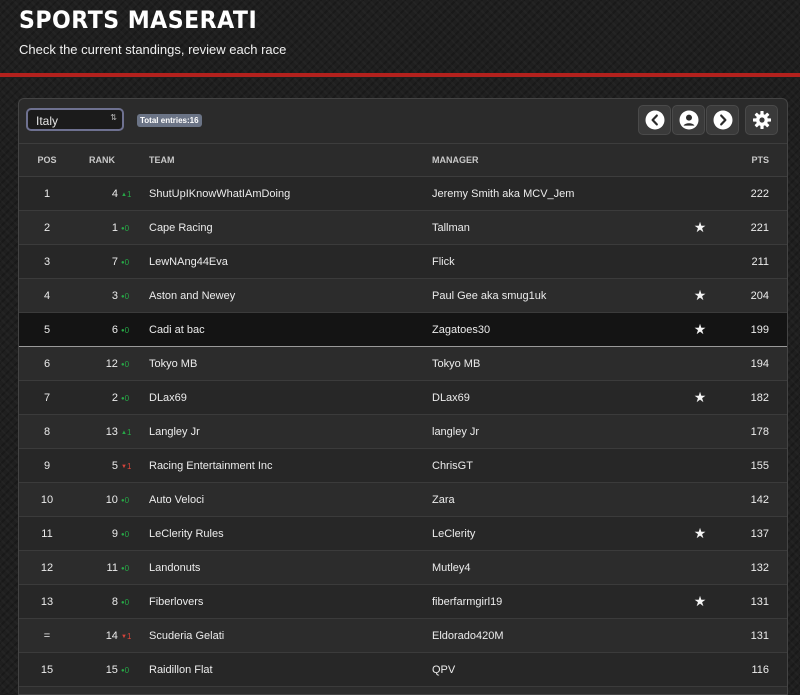 This screenshot has width=800, height=695. I want to click on table-row: 1211 ●0LandonutsMutley4132, so click(403, 568).